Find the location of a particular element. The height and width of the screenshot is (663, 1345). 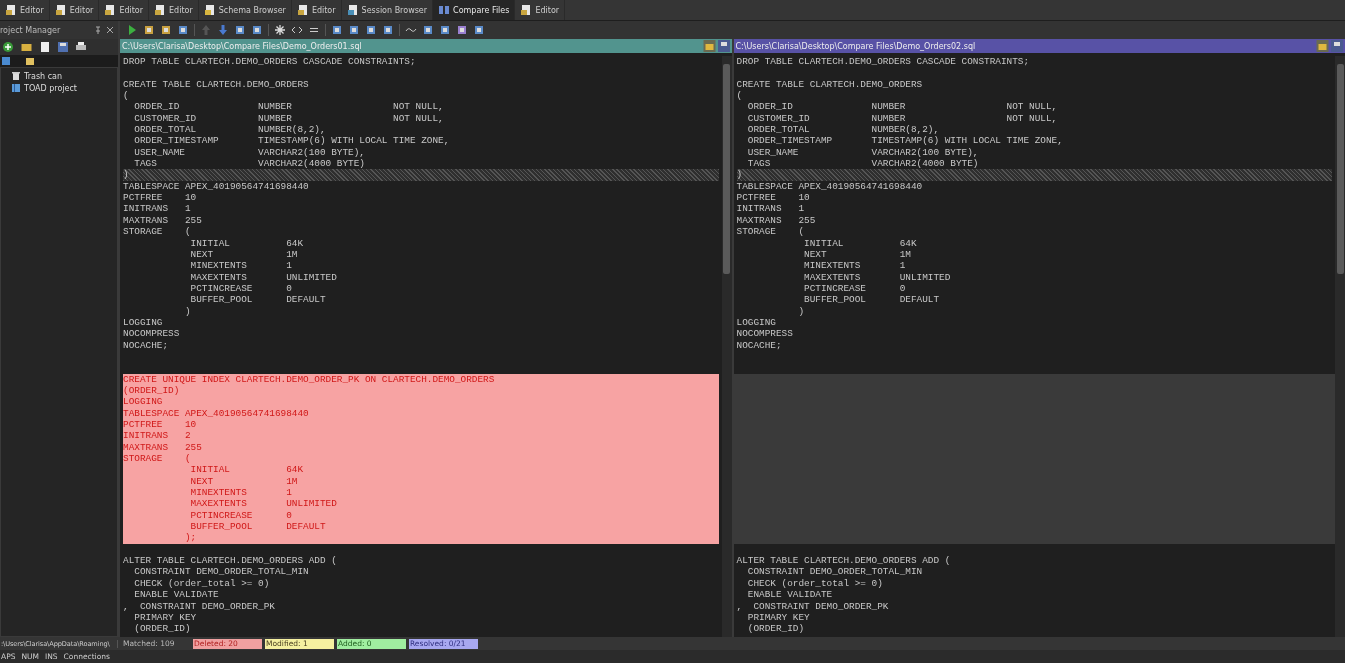

window-tab: Schema Browser is located at coordinates (245, 10).